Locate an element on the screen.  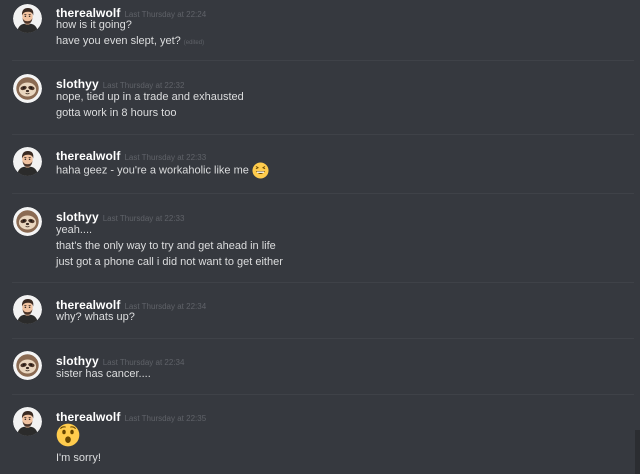
astonished-face-emoji-icon is located at coordinates (68, 435).